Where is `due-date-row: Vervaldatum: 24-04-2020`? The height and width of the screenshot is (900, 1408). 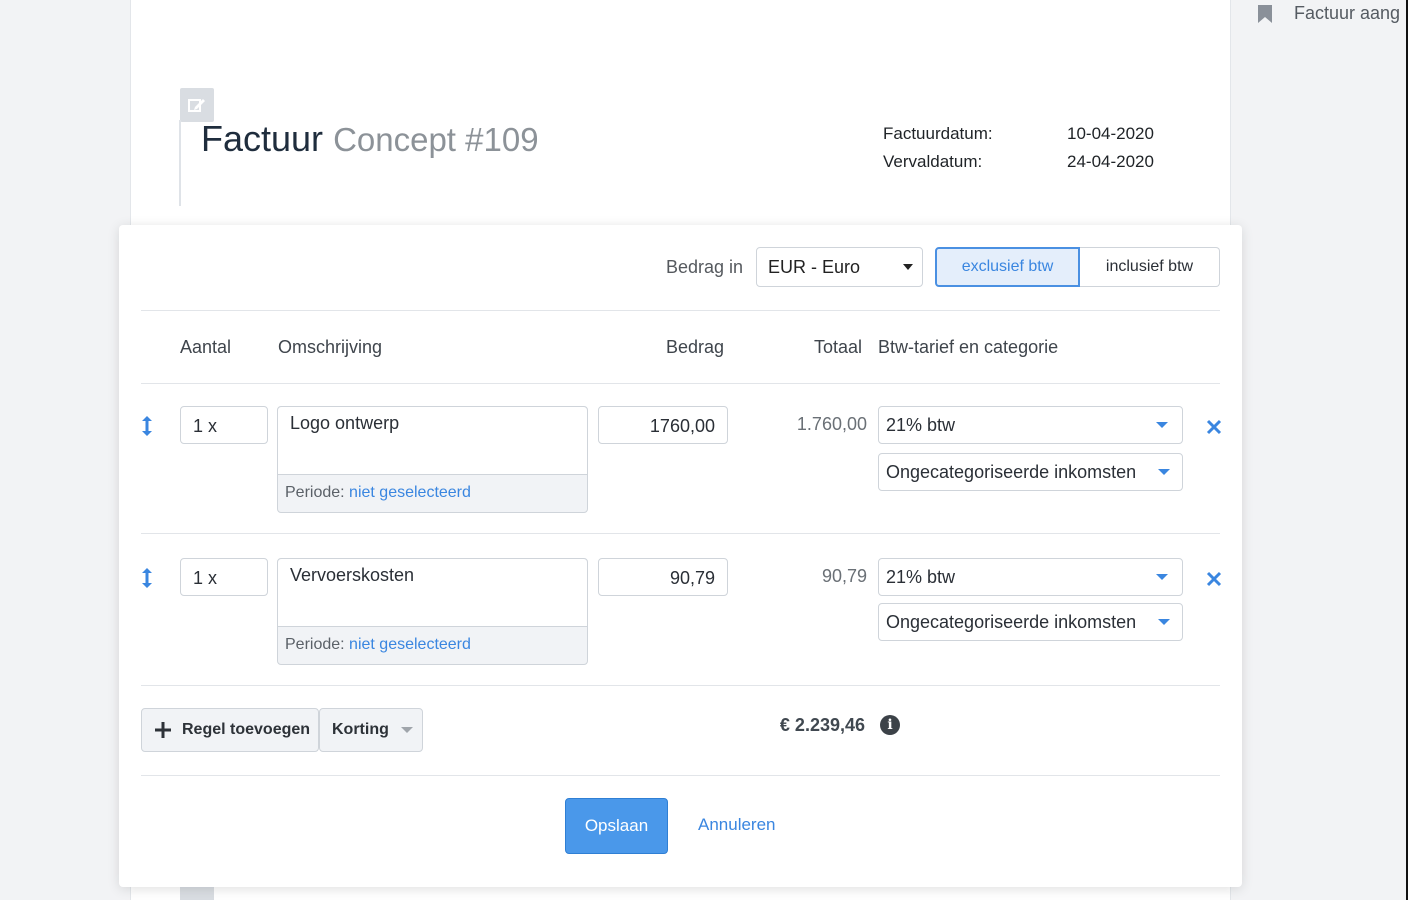
due-date-row: Vervaldatum: 24-04-2020 is located at coordinates (1018, 162).